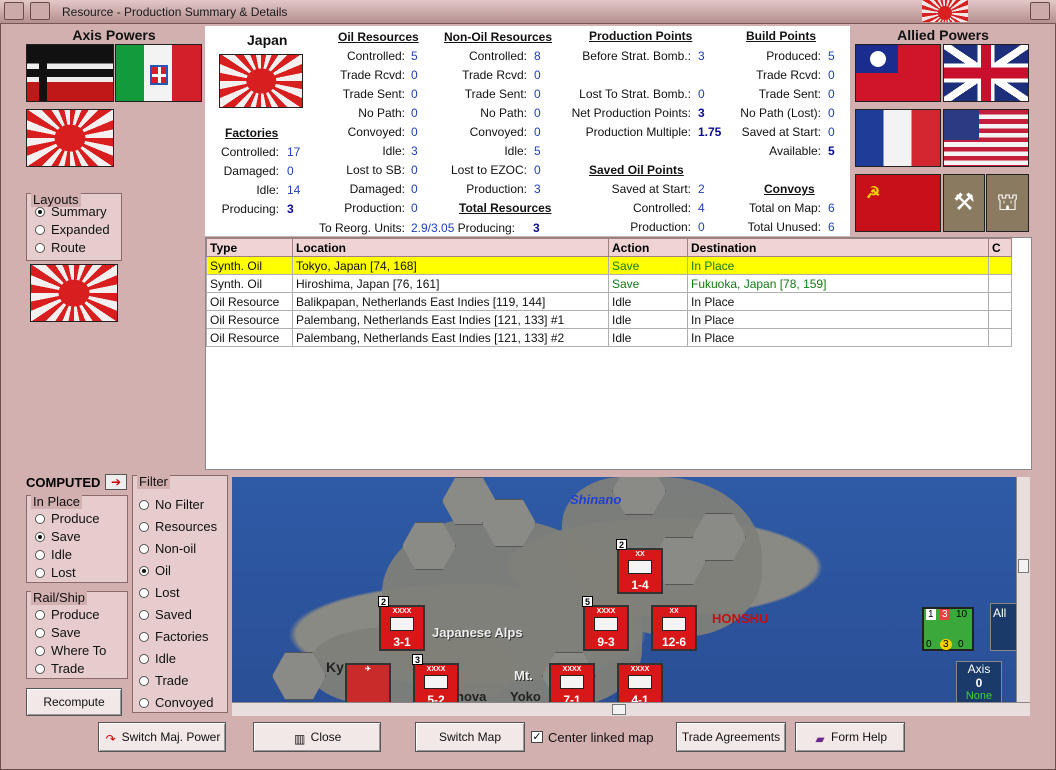 This screenshot has height=770, width=1056. Describe the element at coordinates (640, 682) in the screenshot. I see `map-unit-counter: XXXX 4-1` at that location.